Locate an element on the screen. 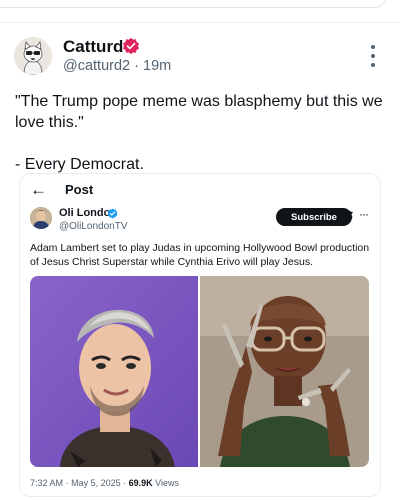 Image resolution: width=400 pixels, height=500 pixels. quoted-time: 7:32 AM is located at coordinates (46, 483).